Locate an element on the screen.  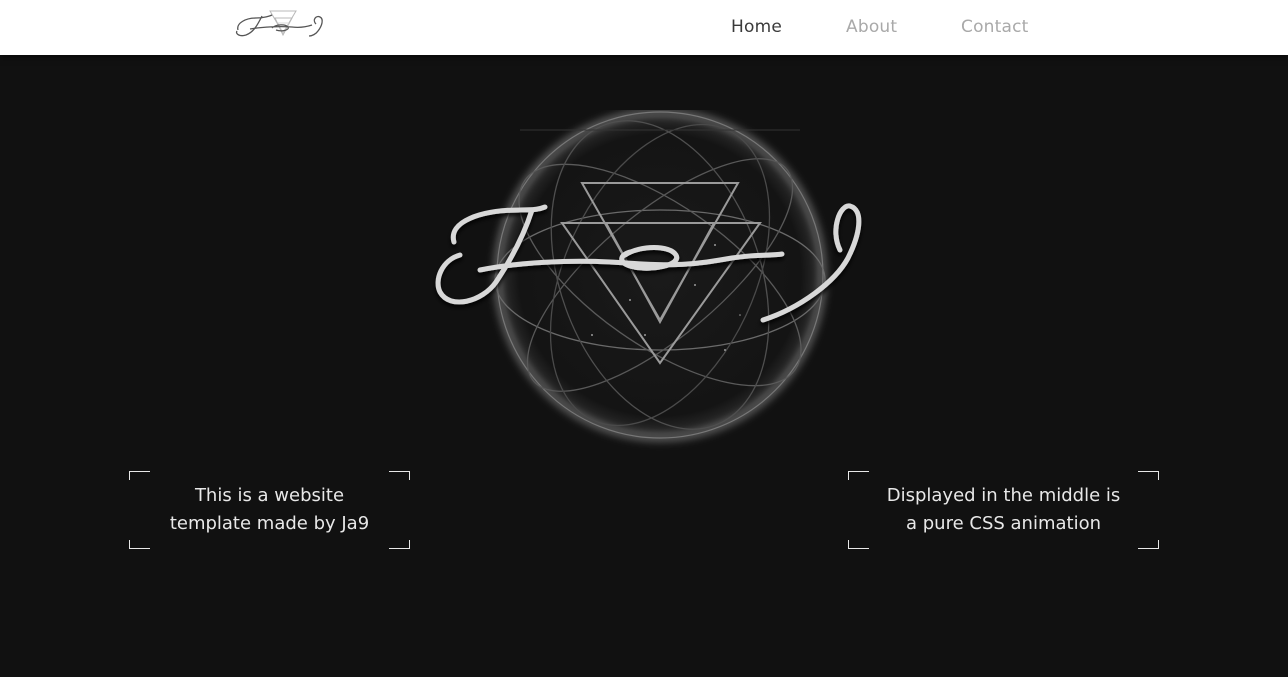
navbar: Home About Contact is located at coordinates (644, 27).